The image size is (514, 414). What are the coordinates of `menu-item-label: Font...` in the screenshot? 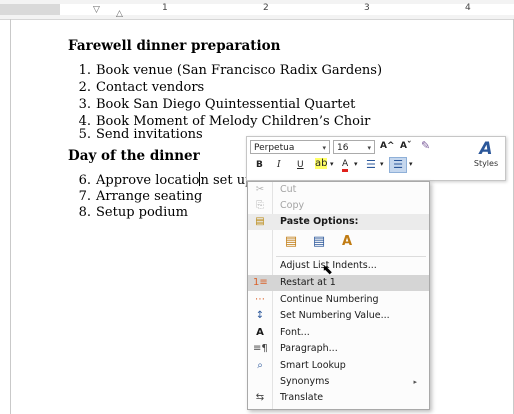 It's located at (295, 332).